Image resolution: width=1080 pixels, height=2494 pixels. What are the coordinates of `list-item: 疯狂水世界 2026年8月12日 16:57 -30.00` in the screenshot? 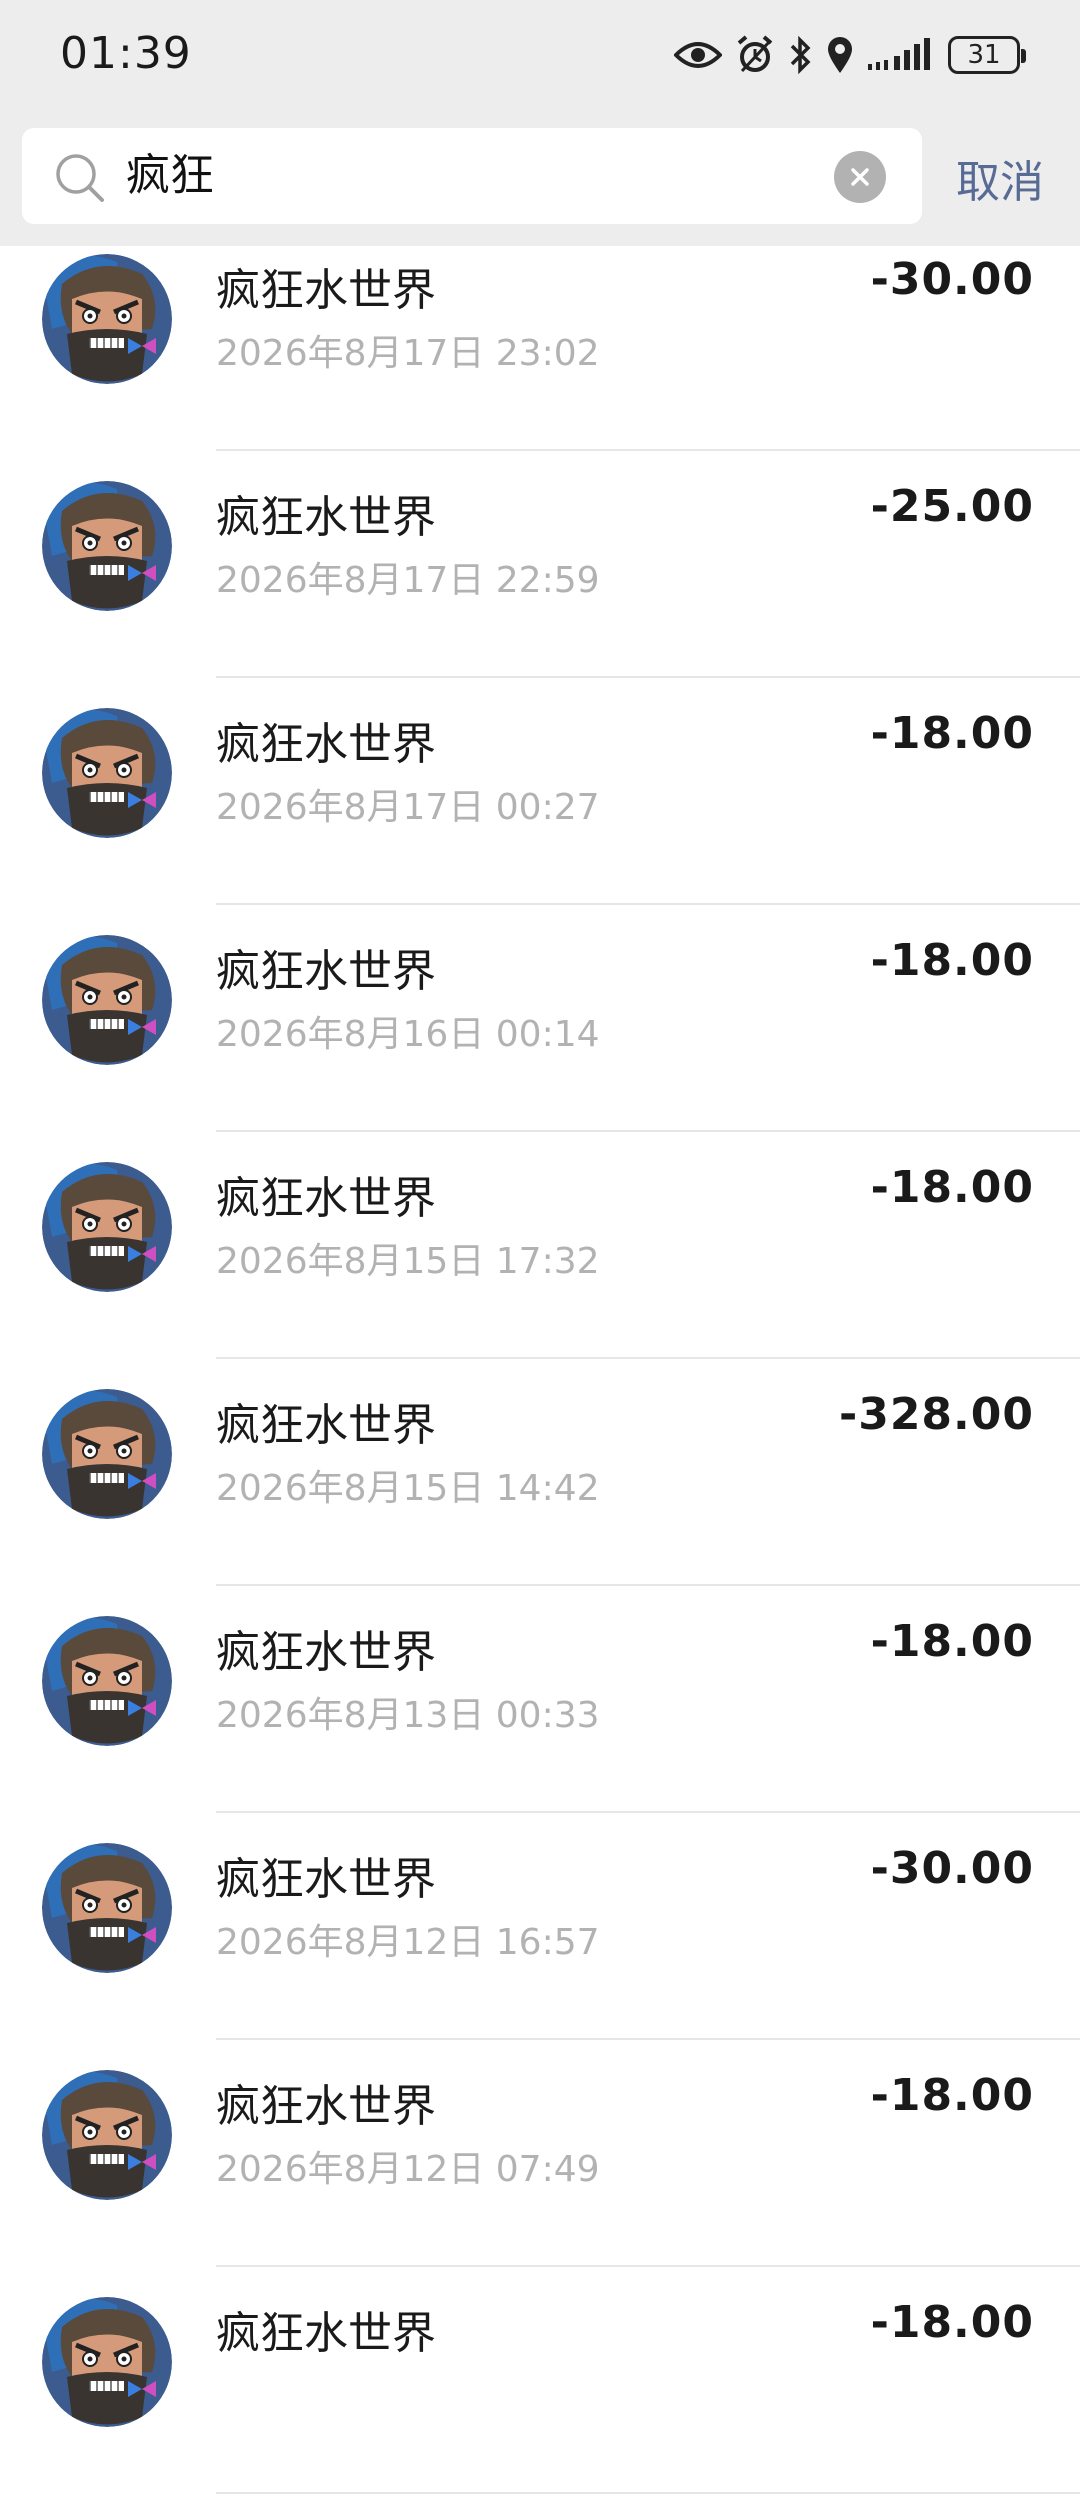 It's located at (540, 1926).